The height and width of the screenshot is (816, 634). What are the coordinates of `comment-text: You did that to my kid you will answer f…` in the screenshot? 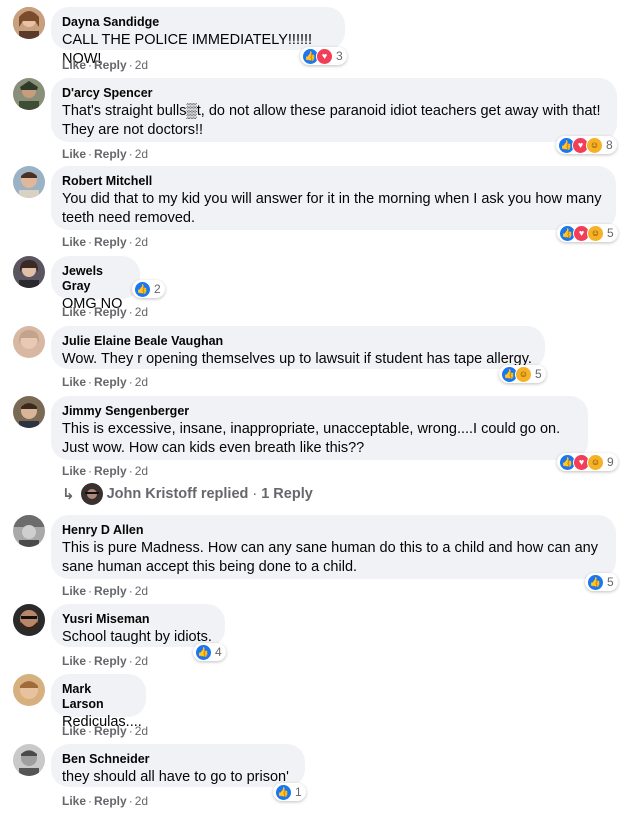 It's located at (332, 208).